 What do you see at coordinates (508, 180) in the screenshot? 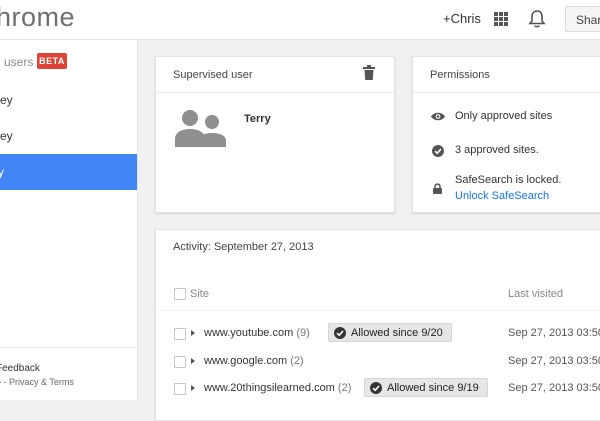
I see `permission-text: SafeSearch is locked.` at bounding box center [508, 180].